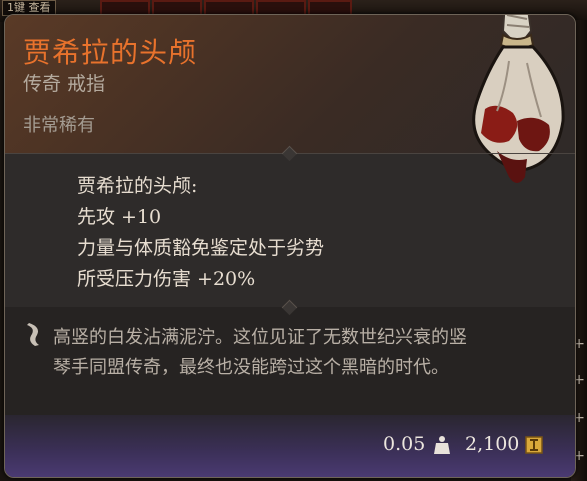 This screenshot has height=481, width=587. Describe the element at coordinates (260, 337) in the screenshot. I see `lore-line: 高竖的白发沾满泥泞。这位见证了无数世纪兴衰的竖` at that location.